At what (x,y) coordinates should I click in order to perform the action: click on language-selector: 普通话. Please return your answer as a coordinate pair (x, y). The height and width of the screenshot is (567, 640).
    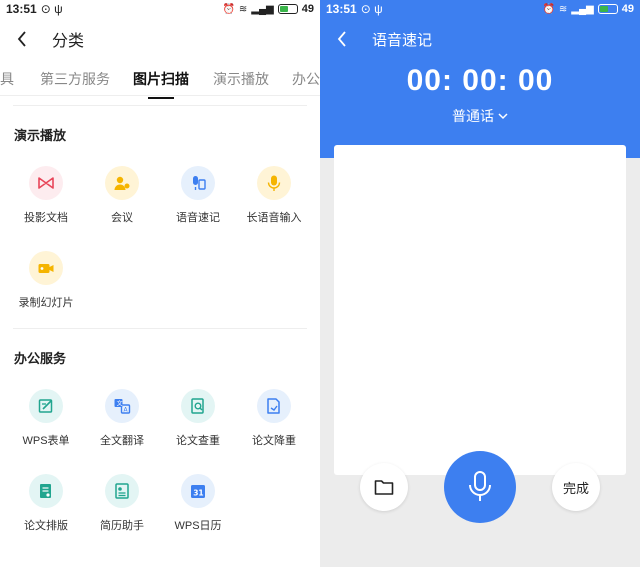
    Looking at the image, I should click on (480, 116).